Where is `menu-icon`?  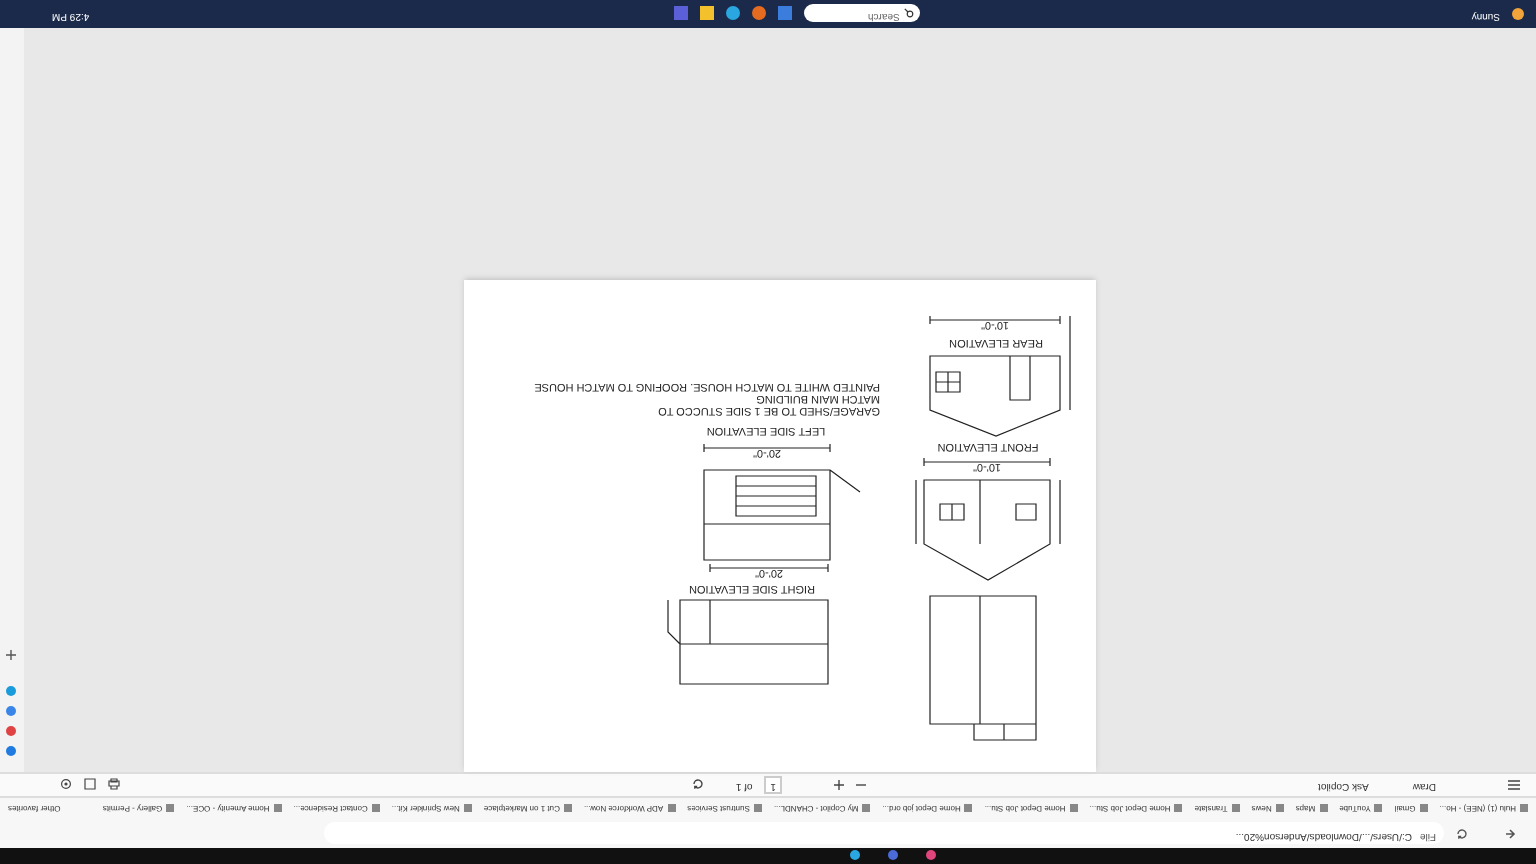 menu-icon is located at coordinates (1514, 785).